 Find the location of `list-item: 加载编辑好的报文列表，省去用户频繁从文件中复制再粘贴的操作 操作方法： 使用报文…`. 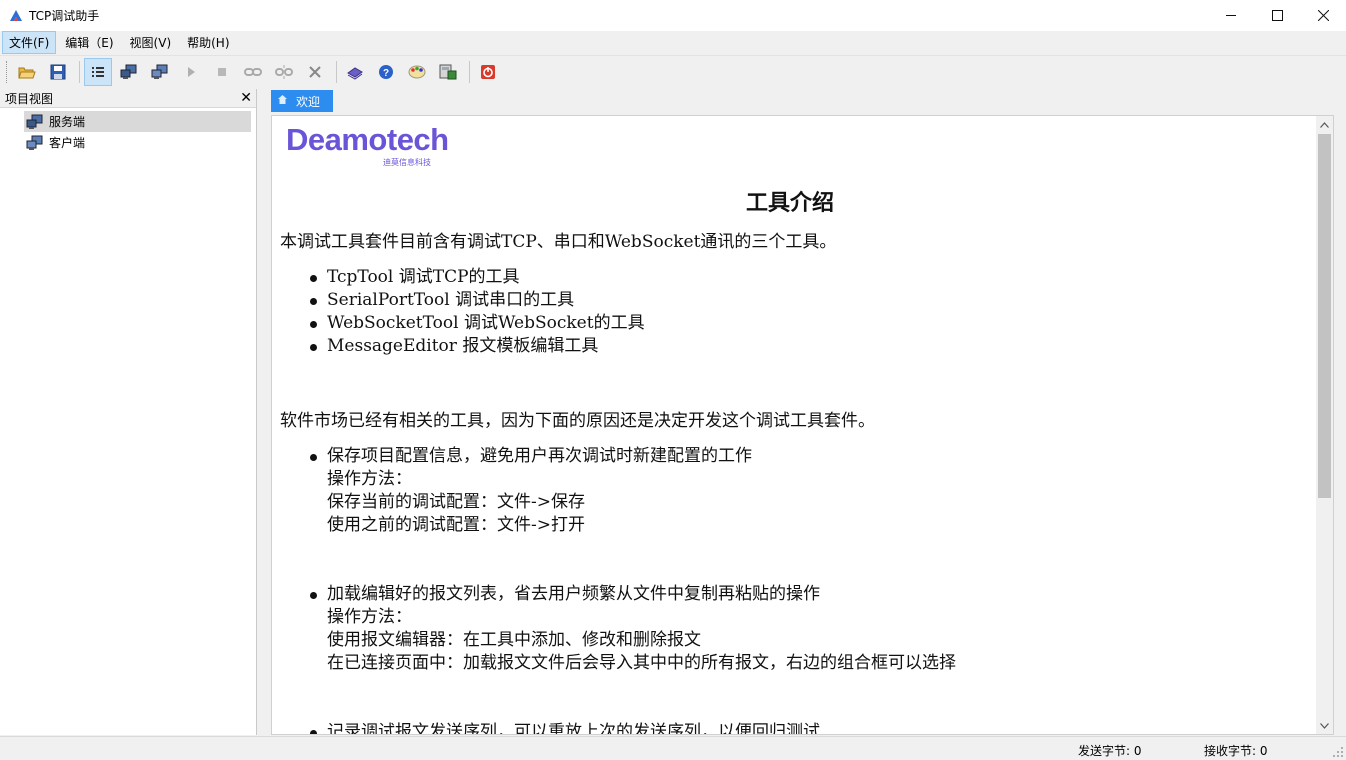

list-item: 加载编辑好的报文列表，省去用户频繁从文件中复制再粘贴的操作 操作方法： 使用报文… is located at coordinates (633, 629).